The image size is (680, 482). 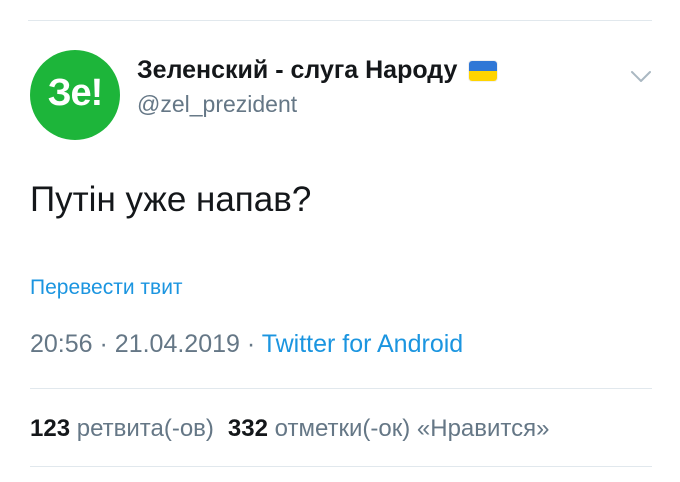 I want to click on tweet-source-link: Twitter for Android, so click(x=362, y=344).